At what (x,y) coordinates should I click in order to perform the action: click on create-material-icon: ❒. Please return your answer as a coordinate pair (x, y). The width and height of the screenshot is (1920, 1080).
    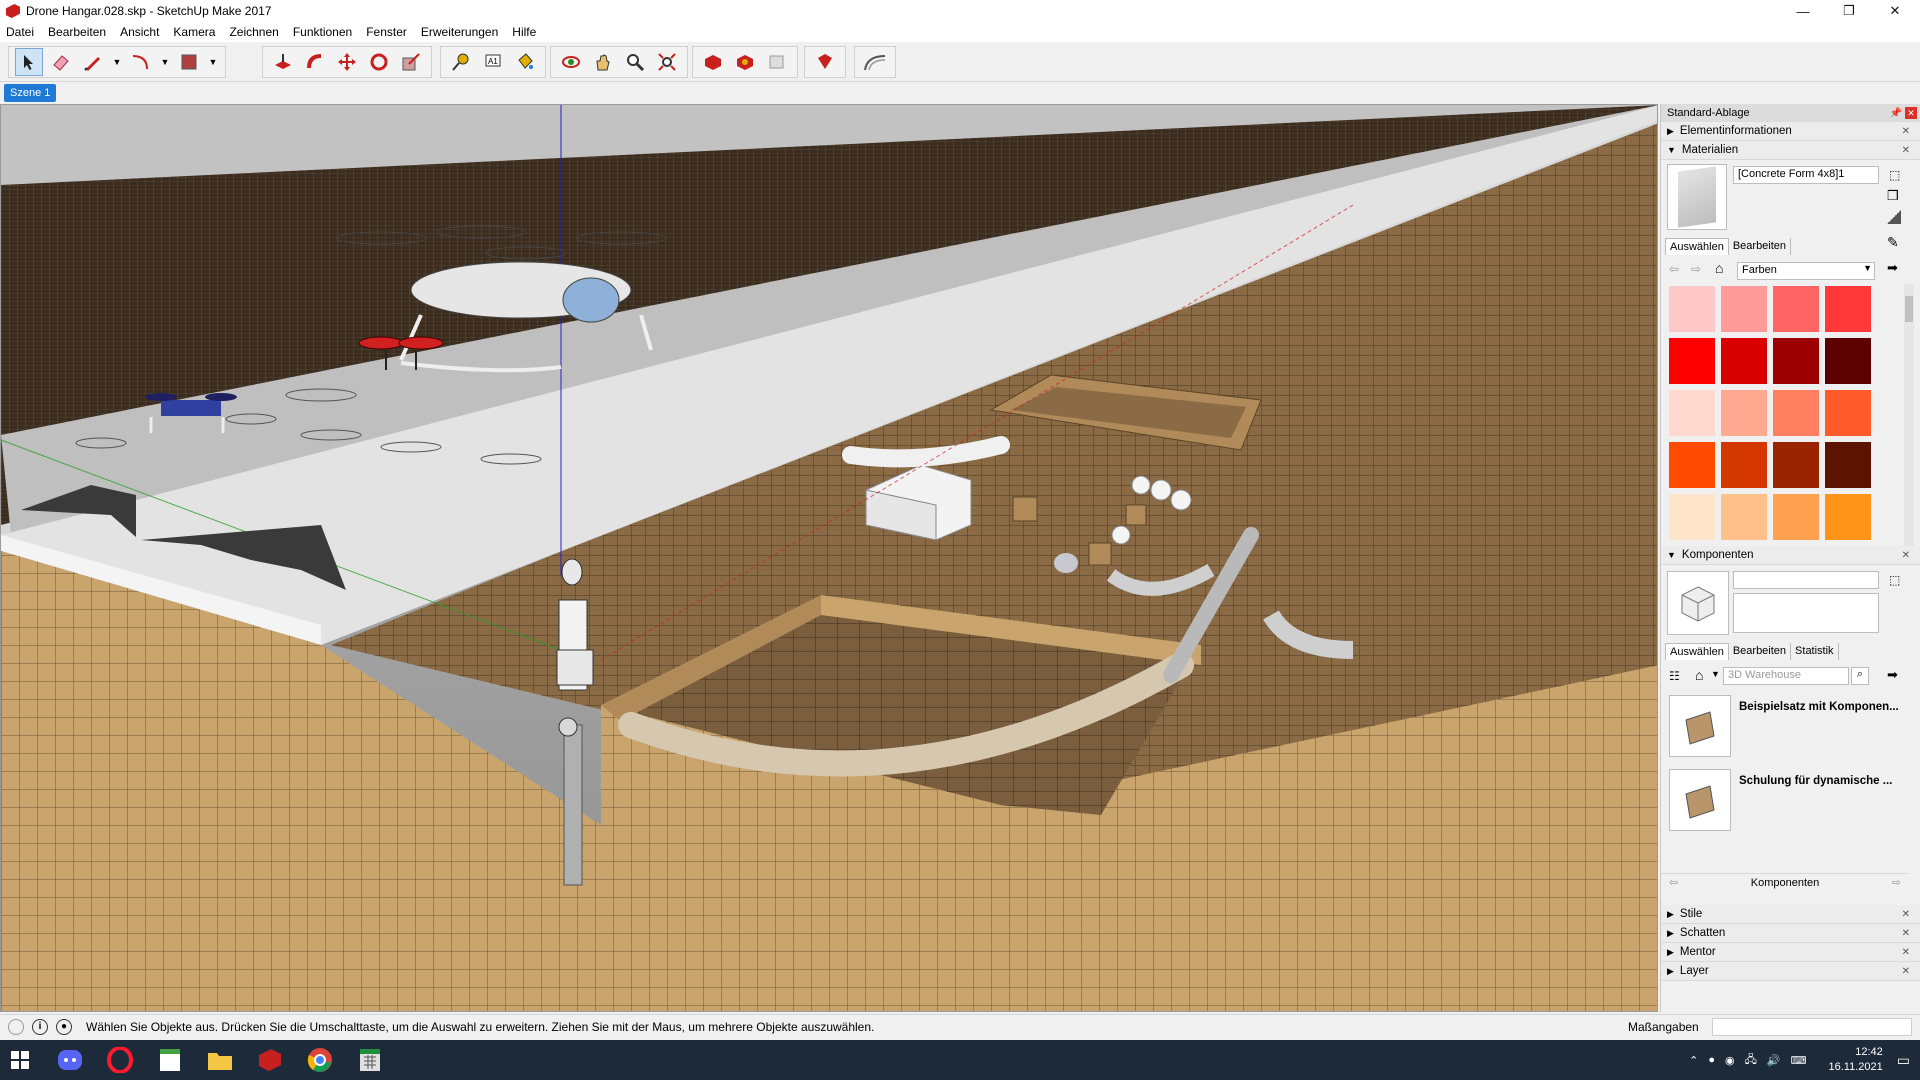
    Looking at the image, I should click on (1893, 196).